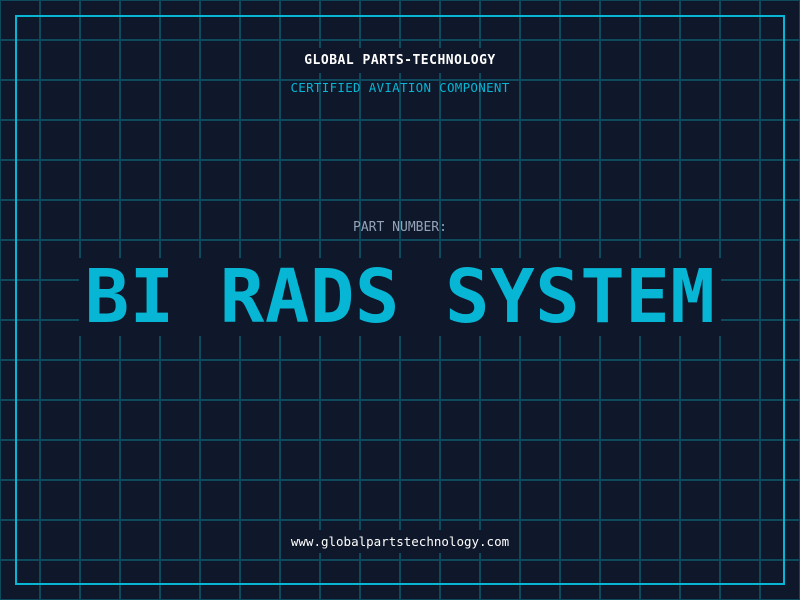 This screenshot has width=800, height=600. Describe the element at coordinates (400, 60) in the screenshot. I see `company-name: GLOBAL PARTS-TECHNOLOGY` at that location.